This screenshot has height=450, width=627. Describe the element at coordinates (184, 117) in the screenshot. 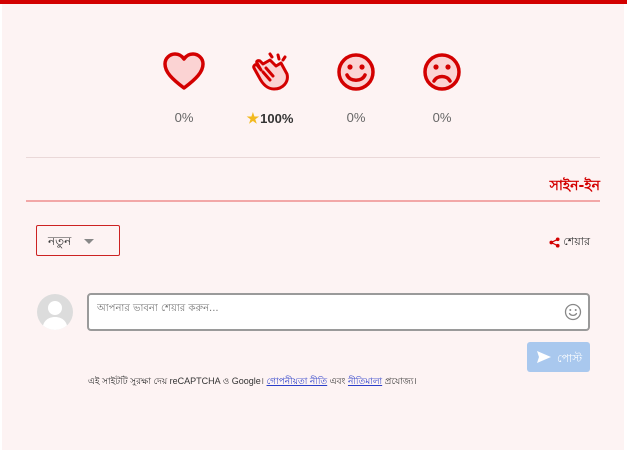

I see `reaction-heart-percent: 0%` at that location.